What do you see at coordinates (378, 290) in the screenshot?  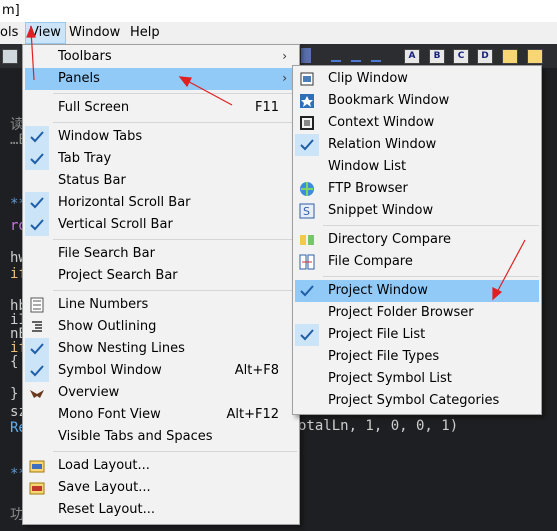 I see `menu-item-label: Project Window` at bounding box center [378, 290].